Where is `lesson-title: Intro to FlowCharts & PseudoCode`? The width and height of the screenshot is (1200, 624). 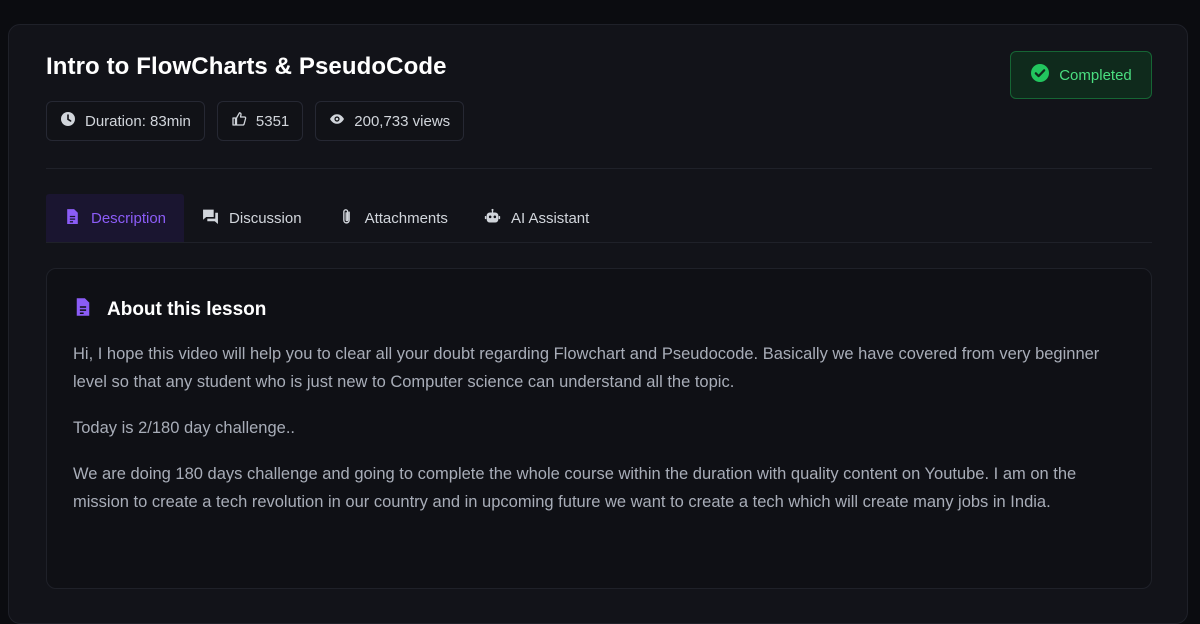 lesson-title: Intro to FlowCharts & PseudoCode is located at coordinates (246, 66).